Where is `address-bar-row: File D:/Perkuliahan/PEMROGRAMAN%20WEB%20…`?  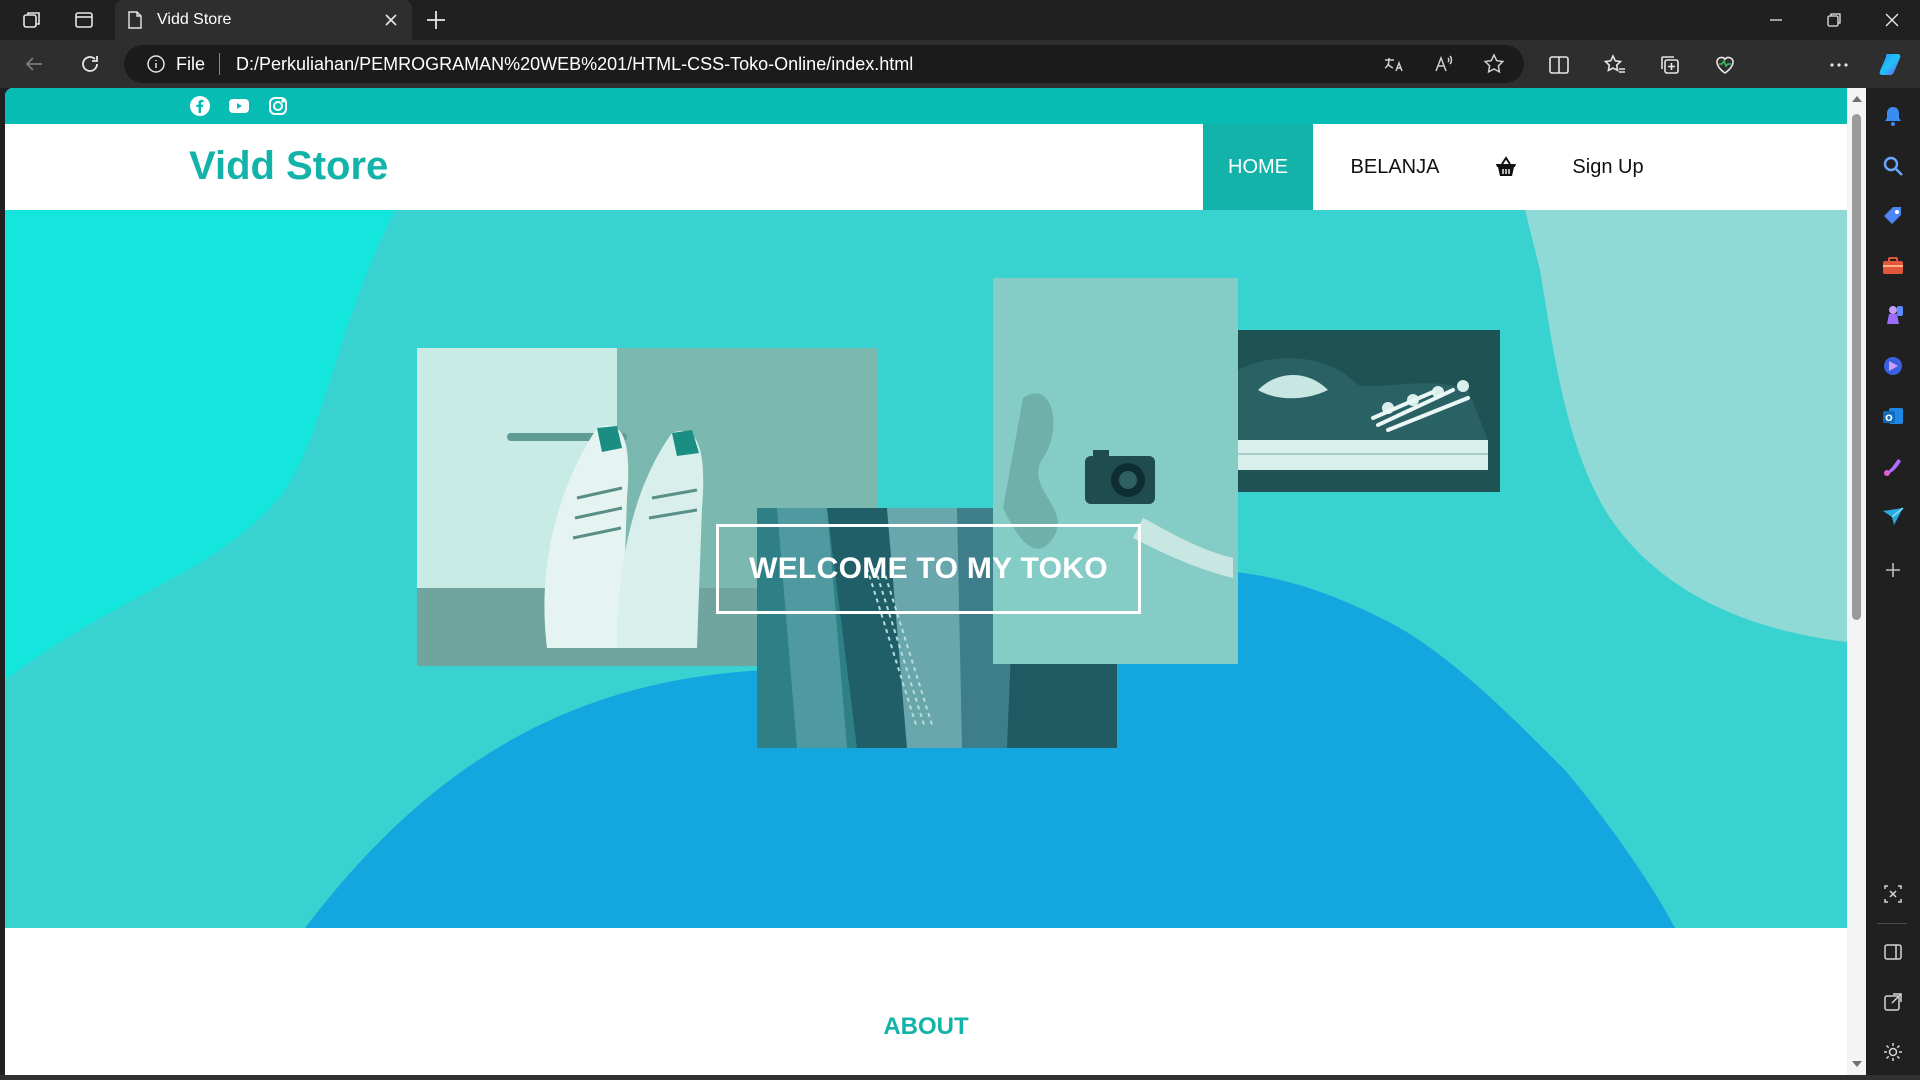
address-bar-row: File D:/Perkuliahan/PEMROGRAMAN%20WEB%20… is located at coordinates (960, 80).